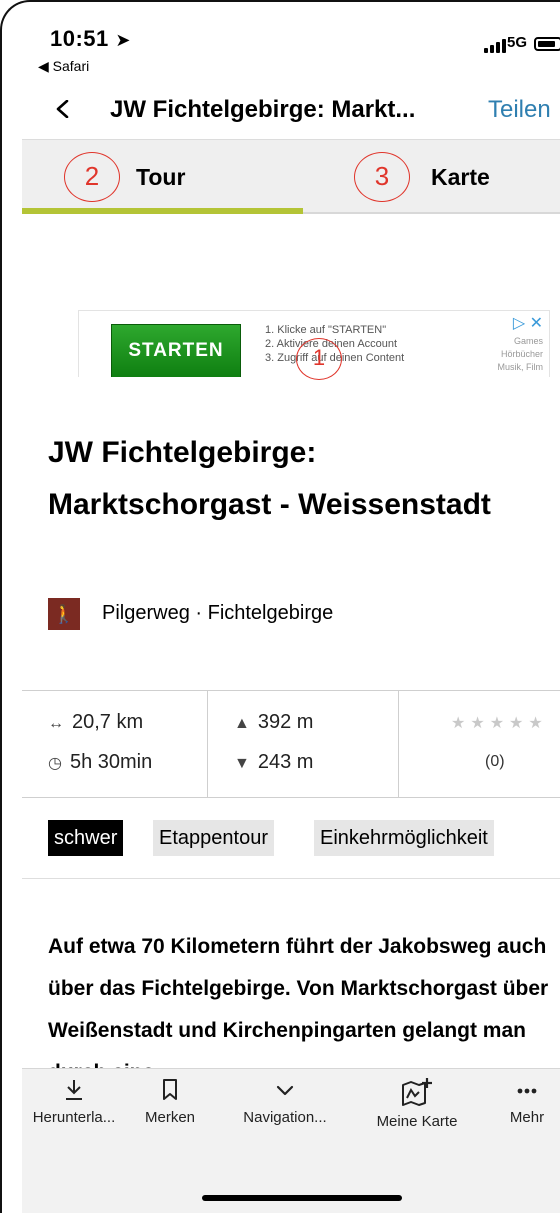 The height and width of the screenshot is (1213, 560). Describe the element at coordinates (170, 1089) in the screenshot. I see `bookmark-icon` at that location.